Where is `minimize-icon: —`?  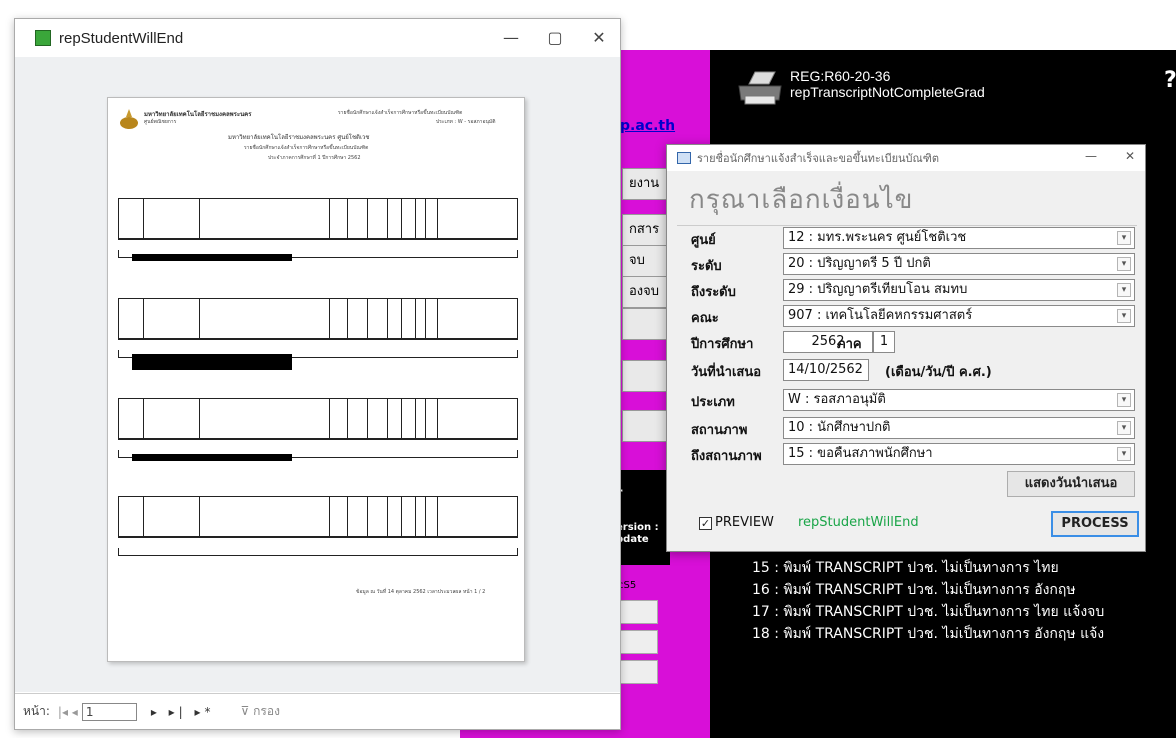 minimize-icon: — is located at coordinates (511, 38).